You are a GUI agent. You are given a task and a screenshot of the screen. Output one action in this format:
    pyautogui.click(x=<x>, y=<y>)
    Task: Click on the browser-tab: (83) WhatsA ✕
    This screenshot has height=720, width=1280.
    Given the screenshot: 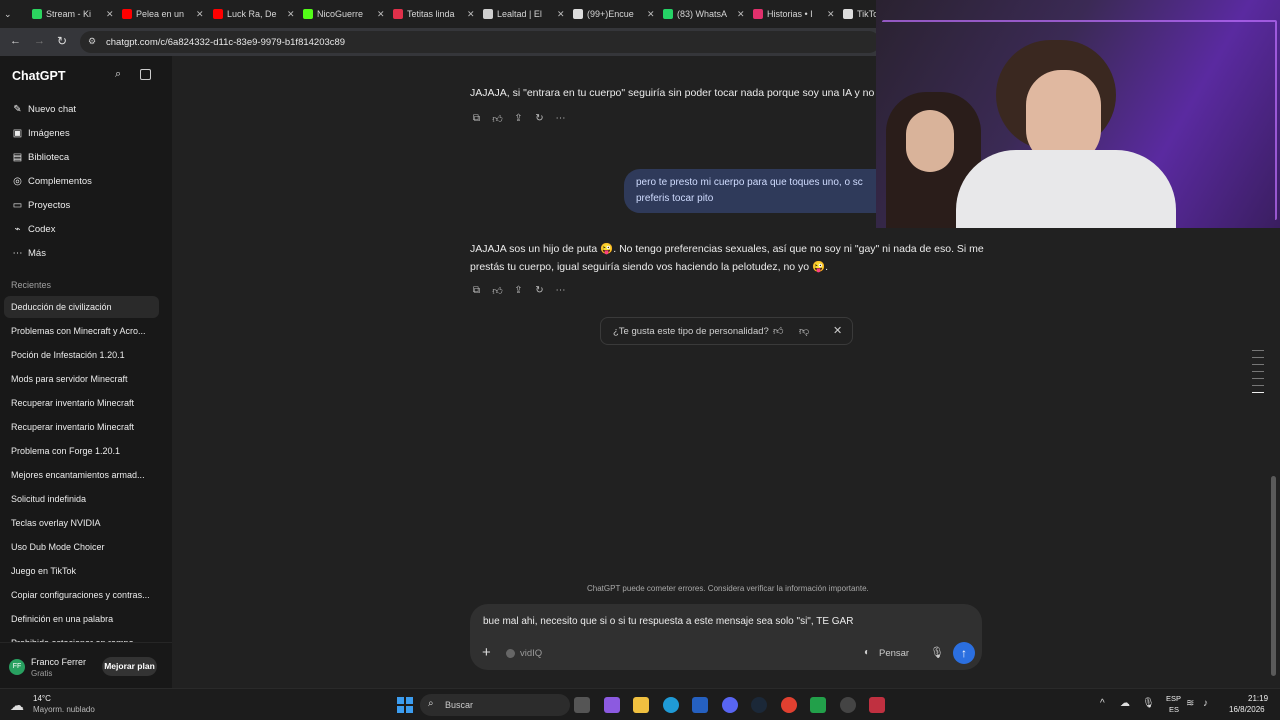 What is the action you would take?
    pyautogui.click(x=705, y=14)
    